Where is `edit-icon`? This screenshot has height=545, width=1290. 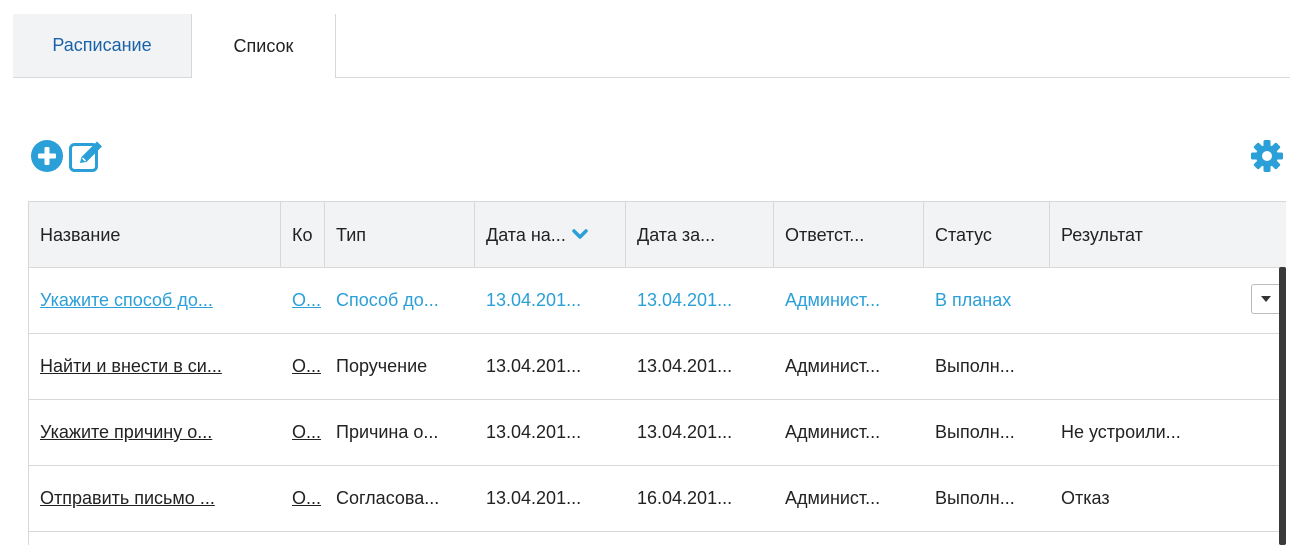
edit-icon is located at coordinates (85, 156).